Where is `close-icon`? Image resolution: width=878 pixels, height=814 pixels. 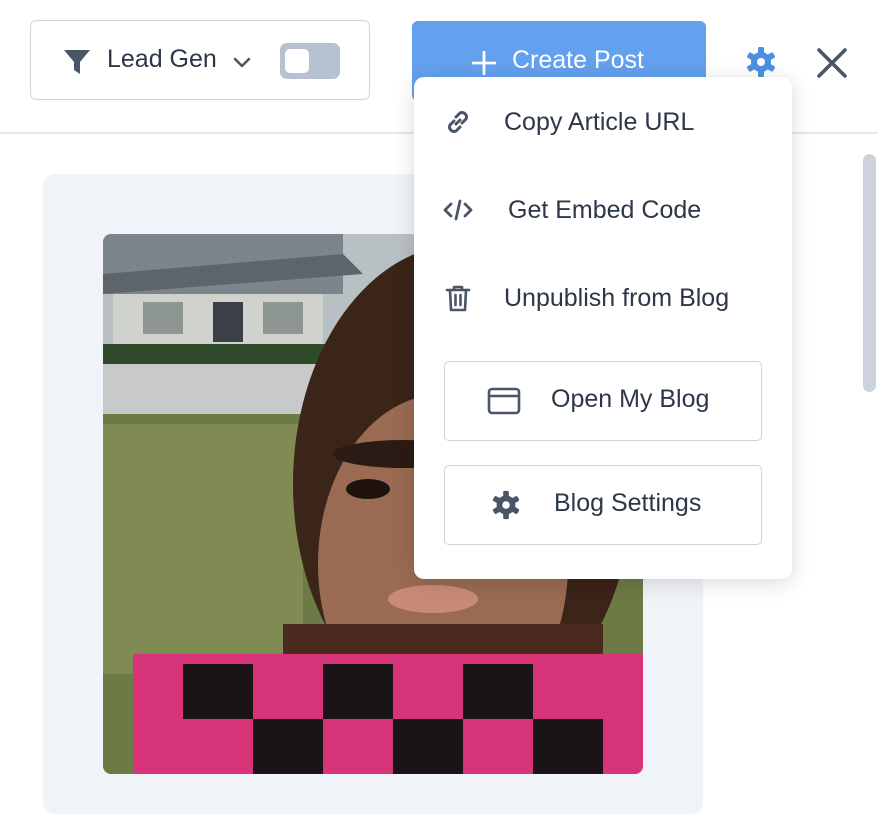 close-icon is located at coordinates (832, 63).